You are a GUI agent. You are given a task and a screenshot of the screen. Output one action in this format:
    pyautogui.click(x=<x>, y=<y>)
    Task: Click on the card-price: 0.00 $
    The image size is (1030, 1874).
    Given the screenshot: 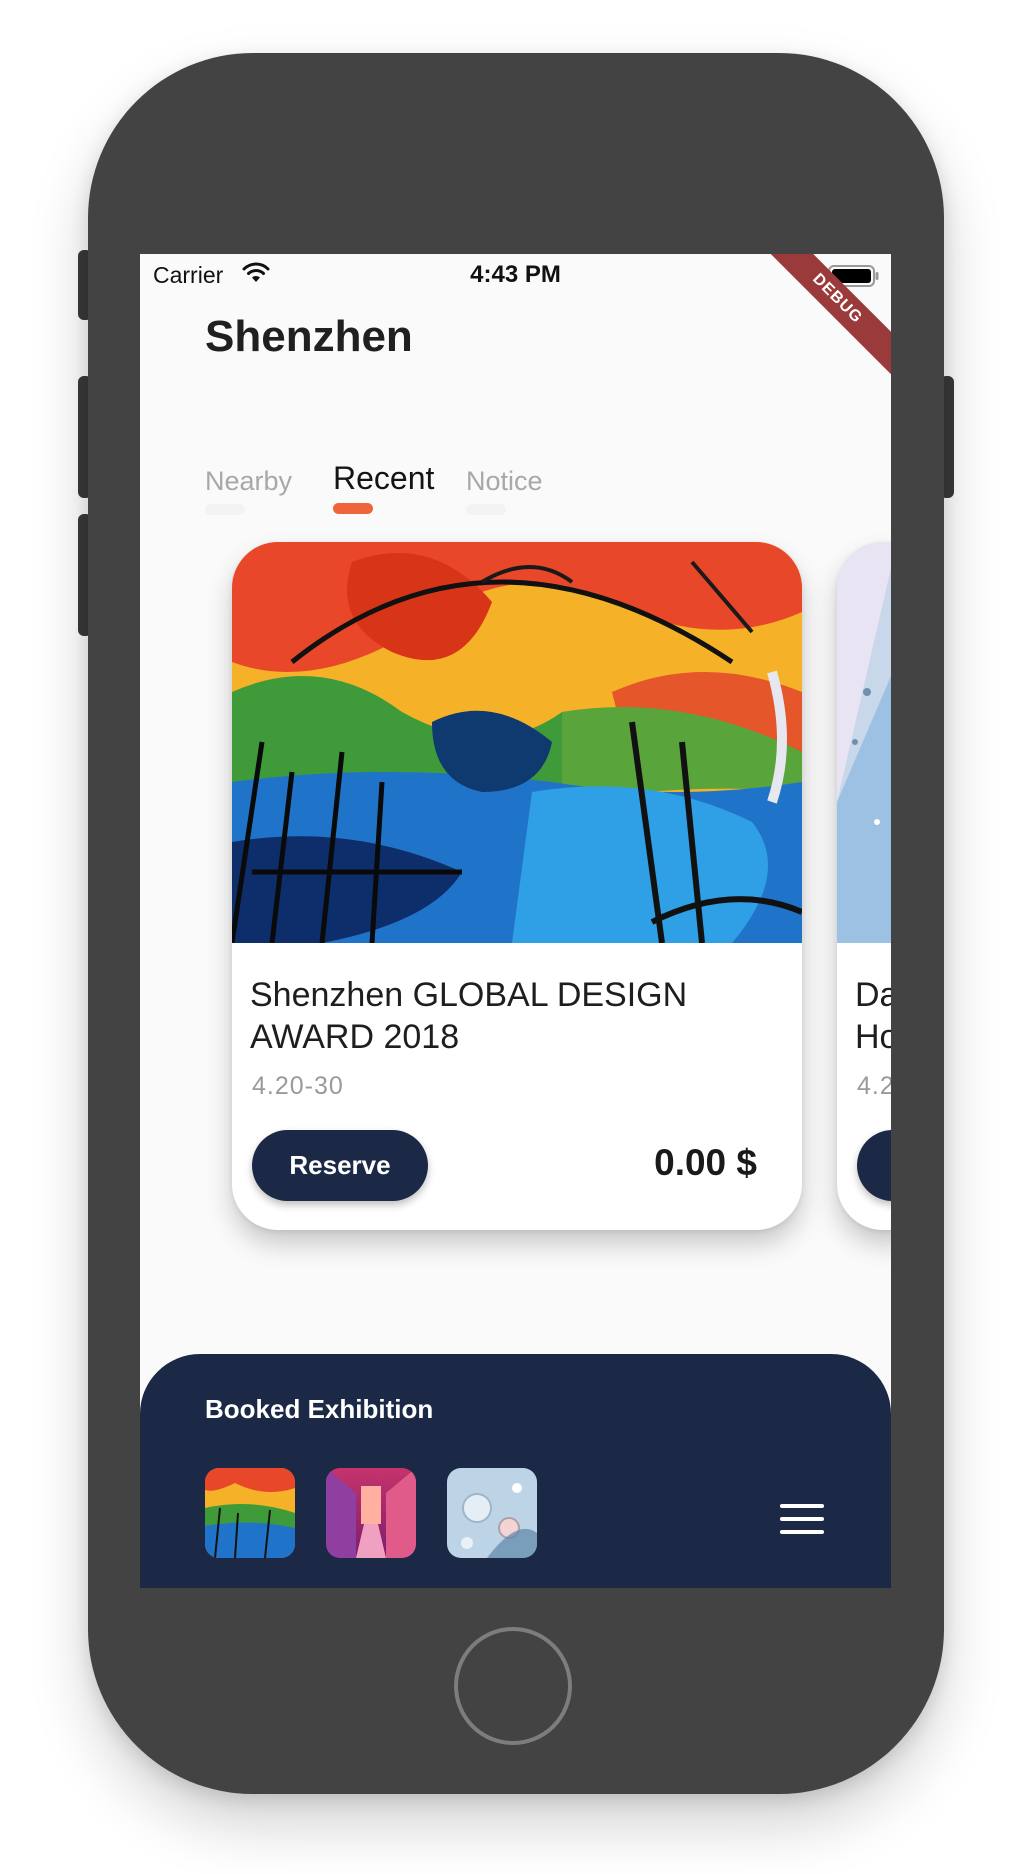 What is the action you would take?
    pyautogui.click(x=705, y=1162)
    